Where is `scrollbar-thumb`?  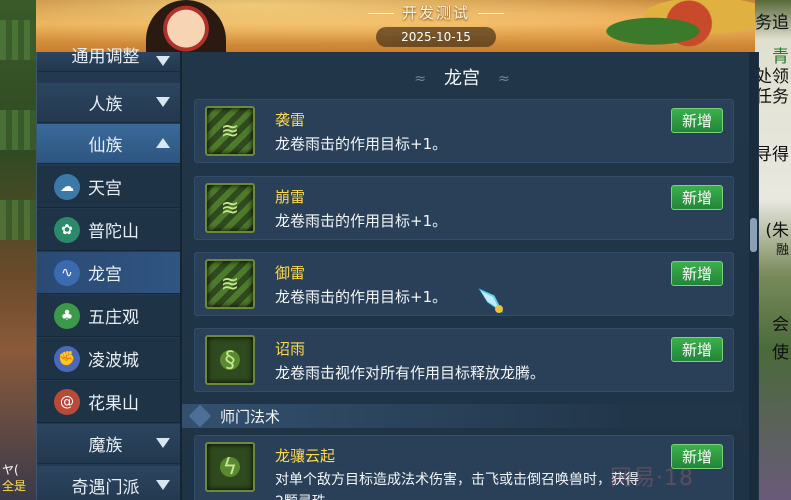 scrollbar-thumb is located at coordinates (753, 235).